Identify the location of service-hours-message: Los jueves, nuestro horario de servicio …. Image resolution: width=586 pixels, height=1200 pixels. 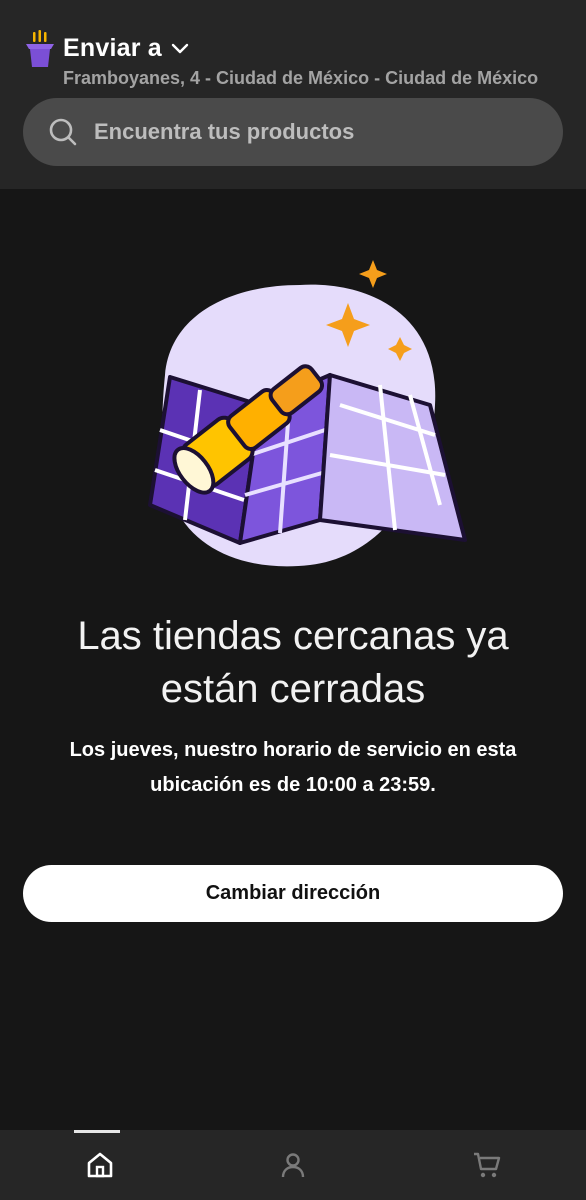
(293, 767).